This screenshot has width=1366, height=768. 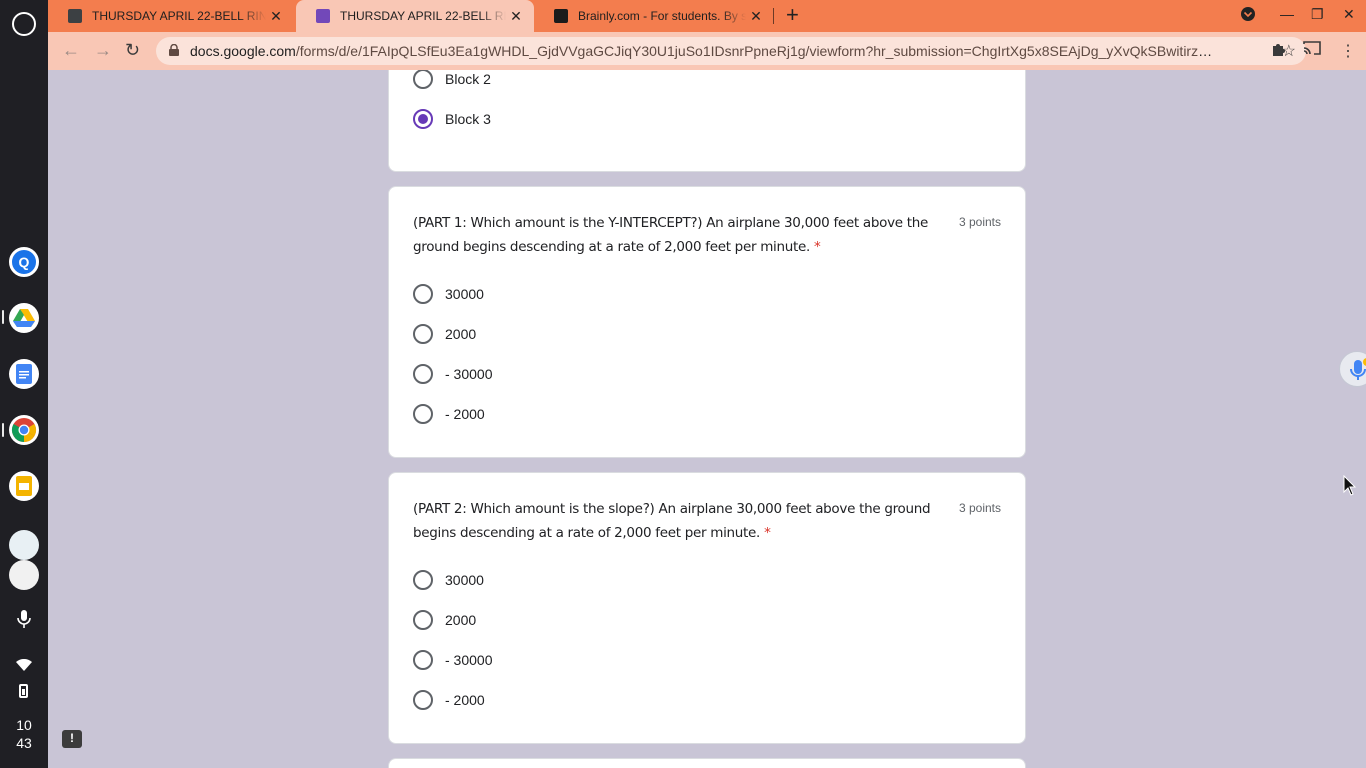 What do you see at coordinates (1279, 51) in the screenshot?
I see `extensions-puzzle-icon` at bounding box center [1279, 51].